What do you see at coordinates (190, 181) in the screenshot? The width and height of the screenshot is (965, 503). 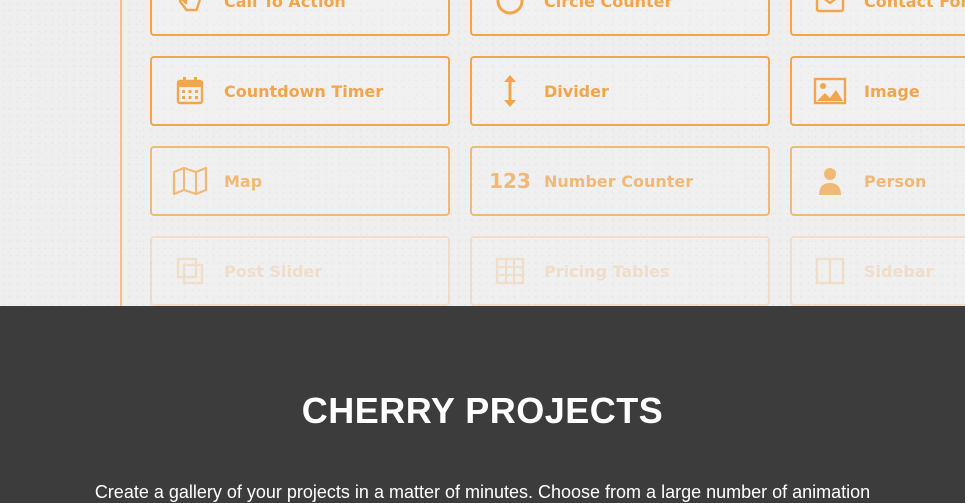 I see `map-icon` at bounding box center [190, 181].